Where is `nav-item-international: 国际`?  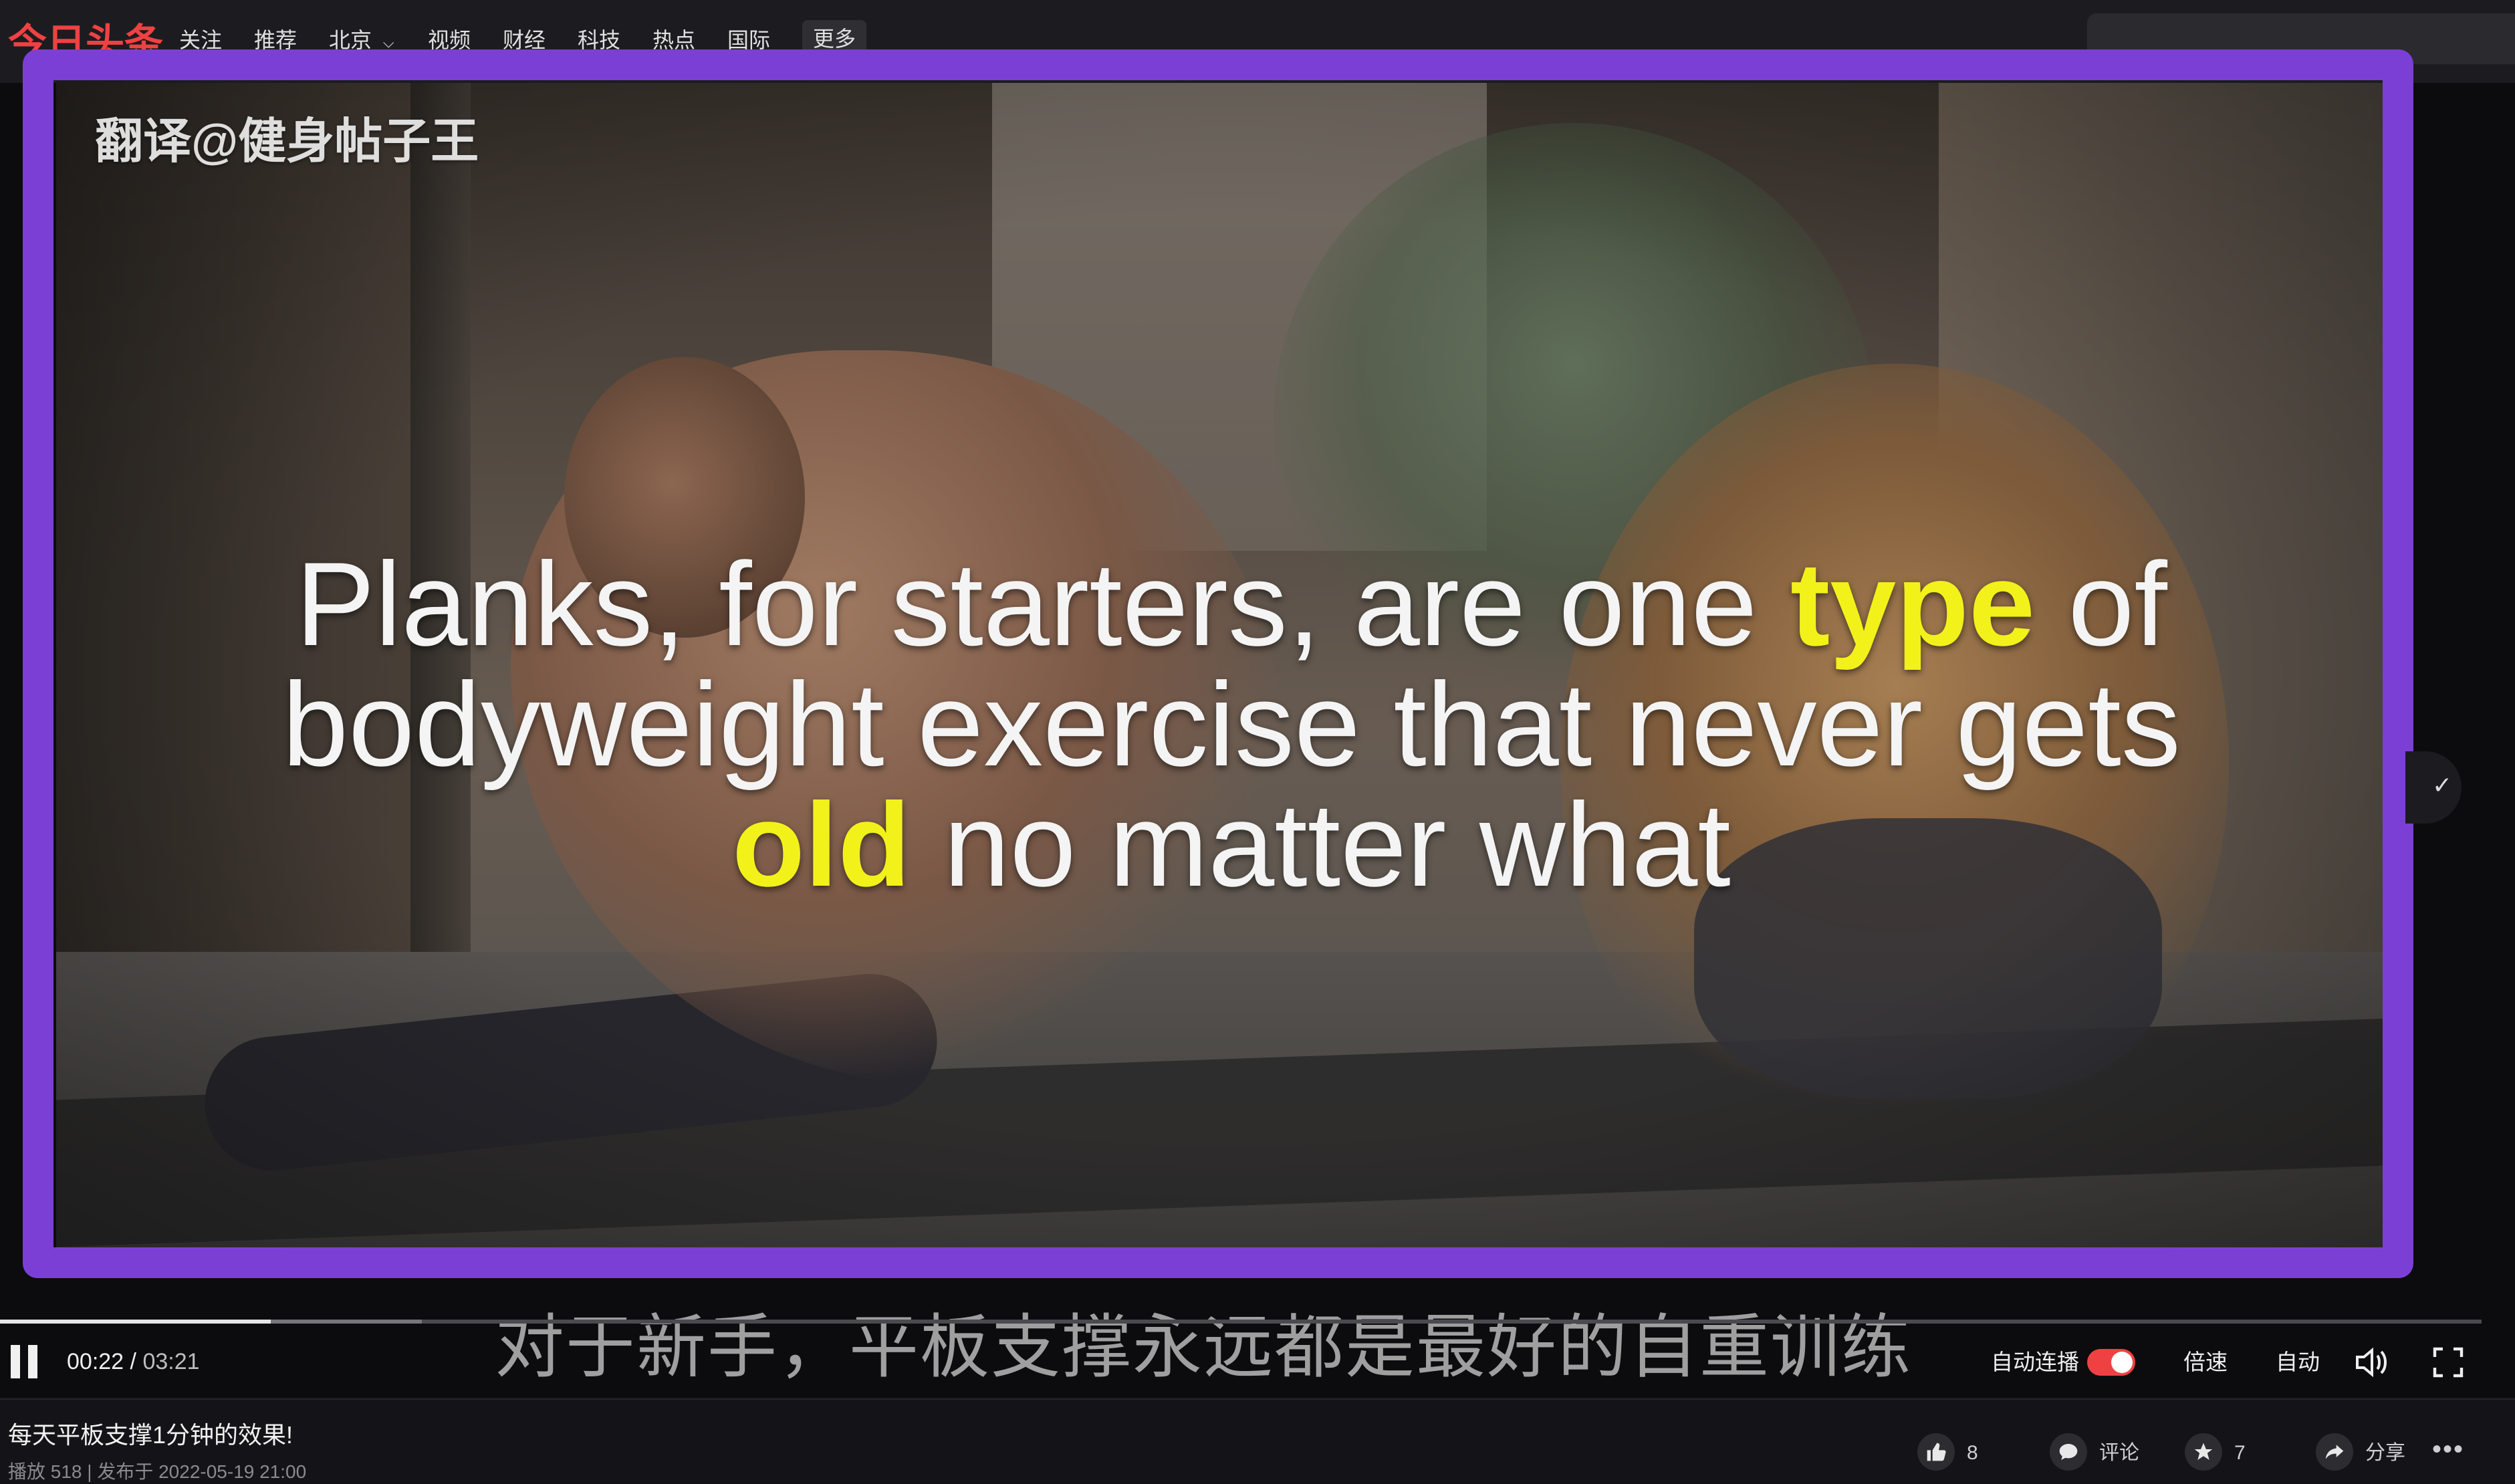
nav-item-international: 国际 is located at coordinates (748, 40).